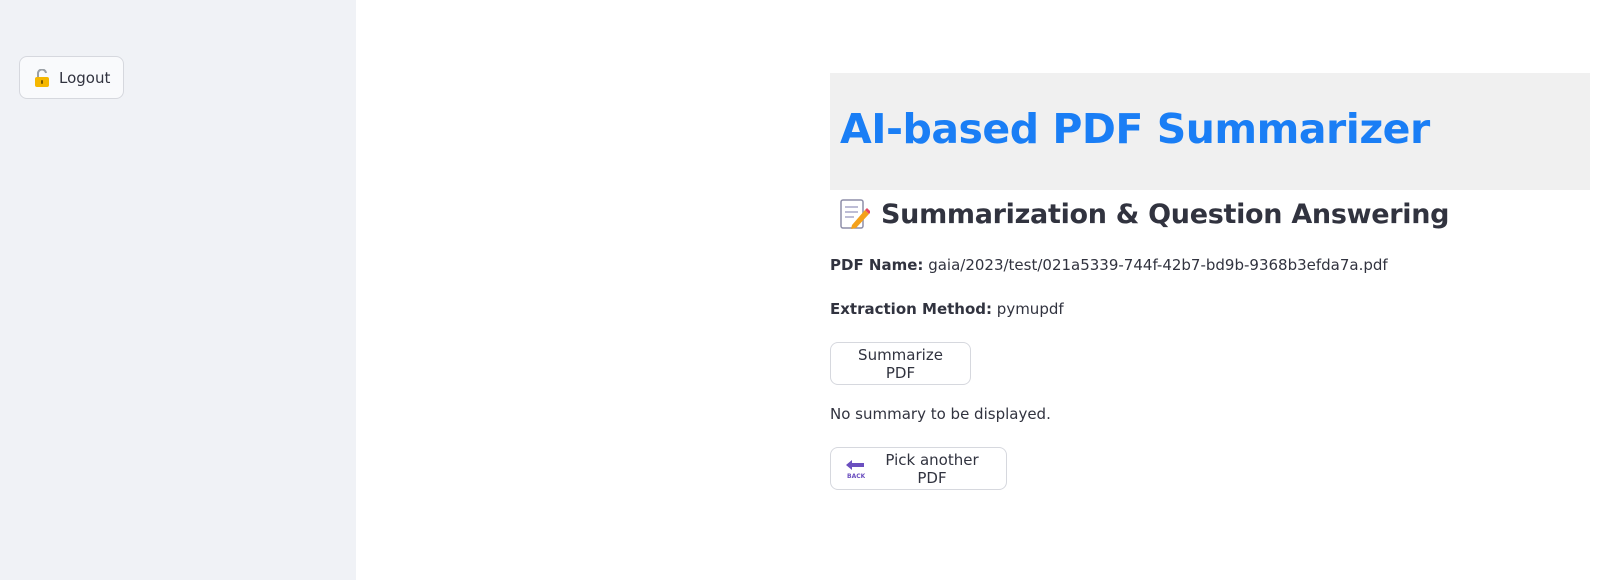 The height and width of the screenshot is (580, 1600). Describe the element at coordinates (856, 476) in the screenshot. I see `svg-text: BACK` at that location.